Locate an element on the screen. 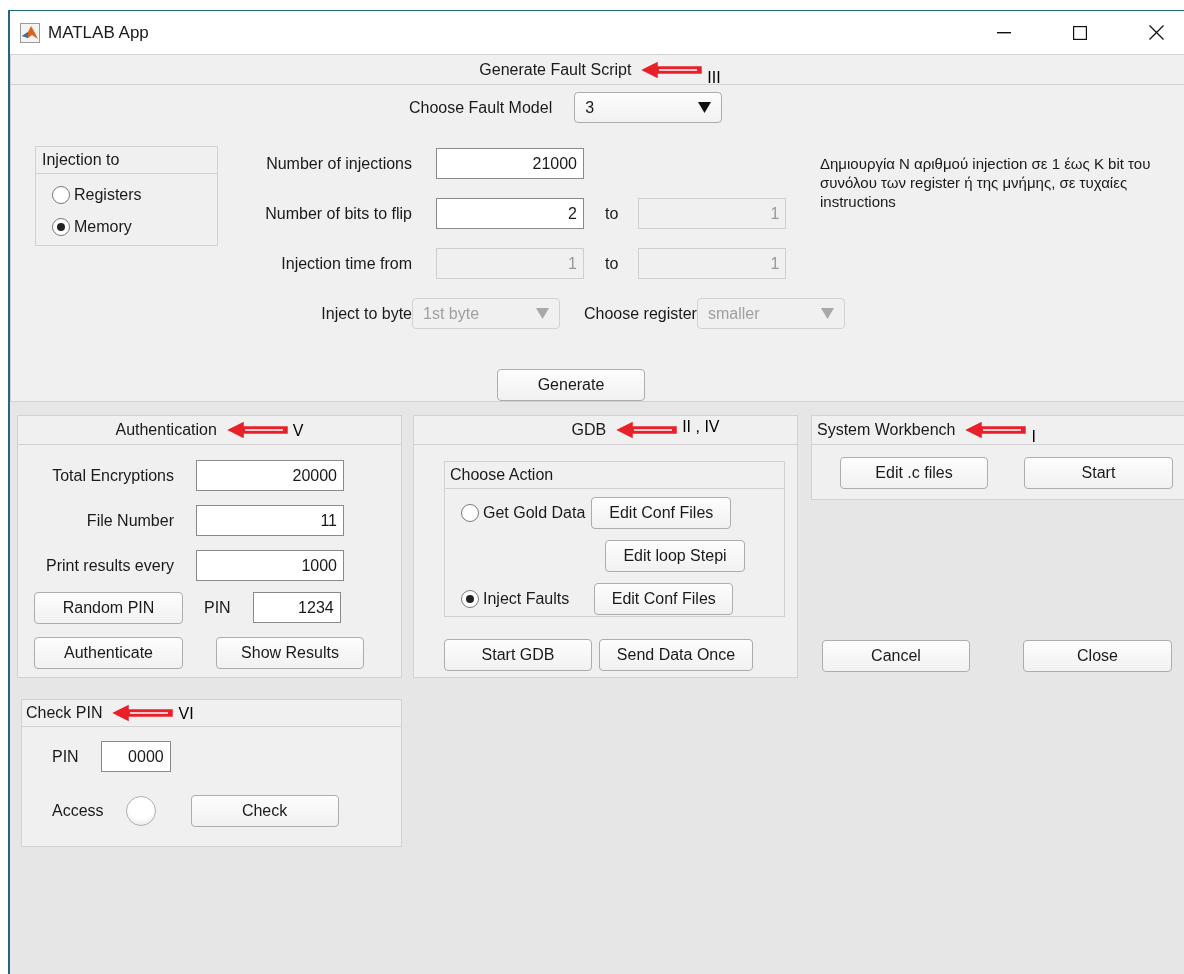 The image size is (1184, 974). group-title: Choose Action is located at coordinates (502, 475).